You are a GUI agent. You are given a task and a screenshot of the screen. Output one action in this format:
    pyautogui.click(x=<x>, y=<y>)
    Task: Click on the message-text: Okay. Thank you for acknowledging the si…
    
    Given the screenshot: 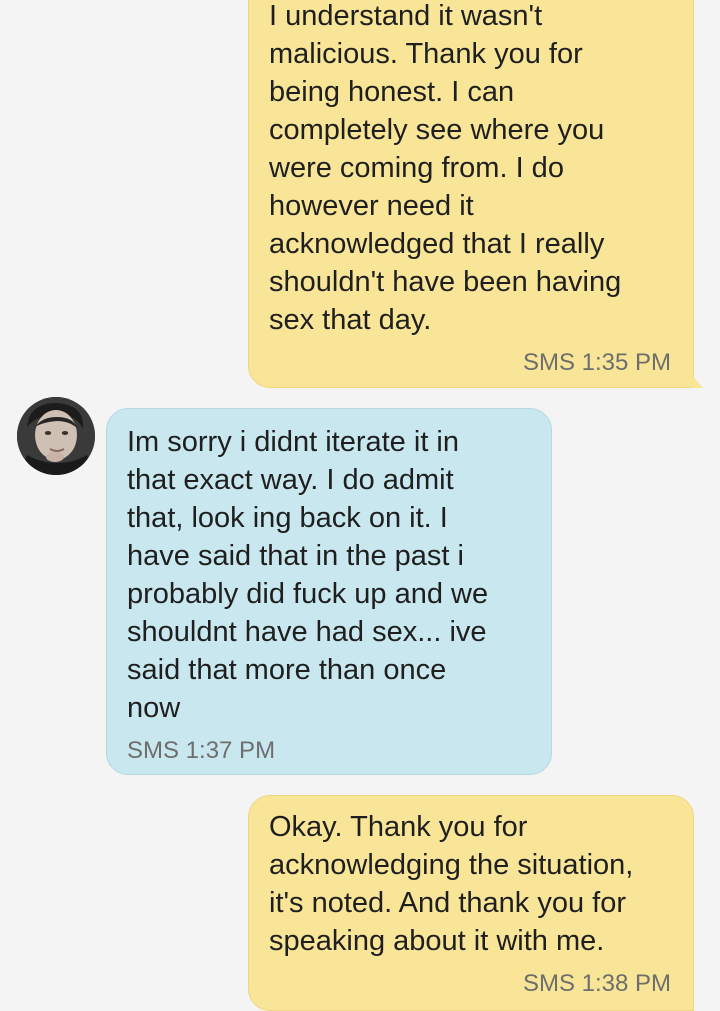 What is the action you would take?
    pyautogui.click(x=451, y=884)
    